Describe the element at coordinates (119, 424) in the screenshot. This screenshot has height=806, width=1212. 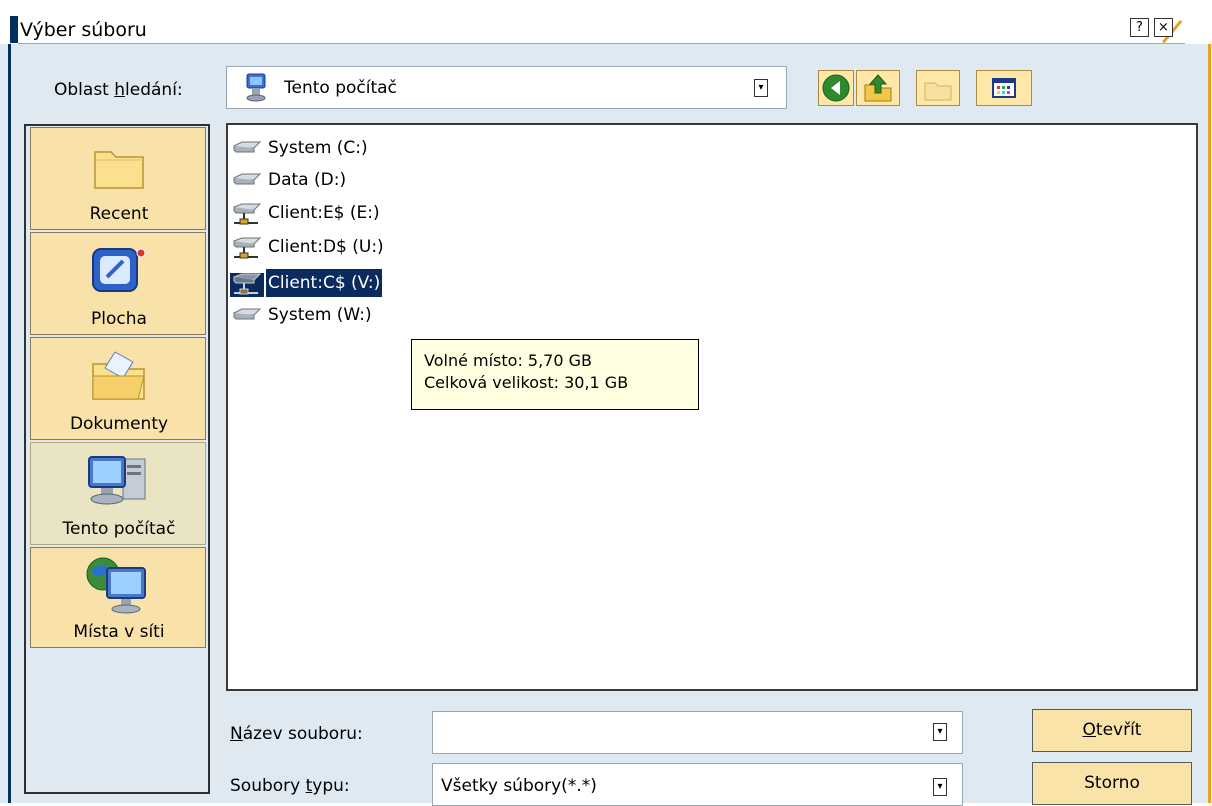
I see `place-label: Dokumenty` at that location.